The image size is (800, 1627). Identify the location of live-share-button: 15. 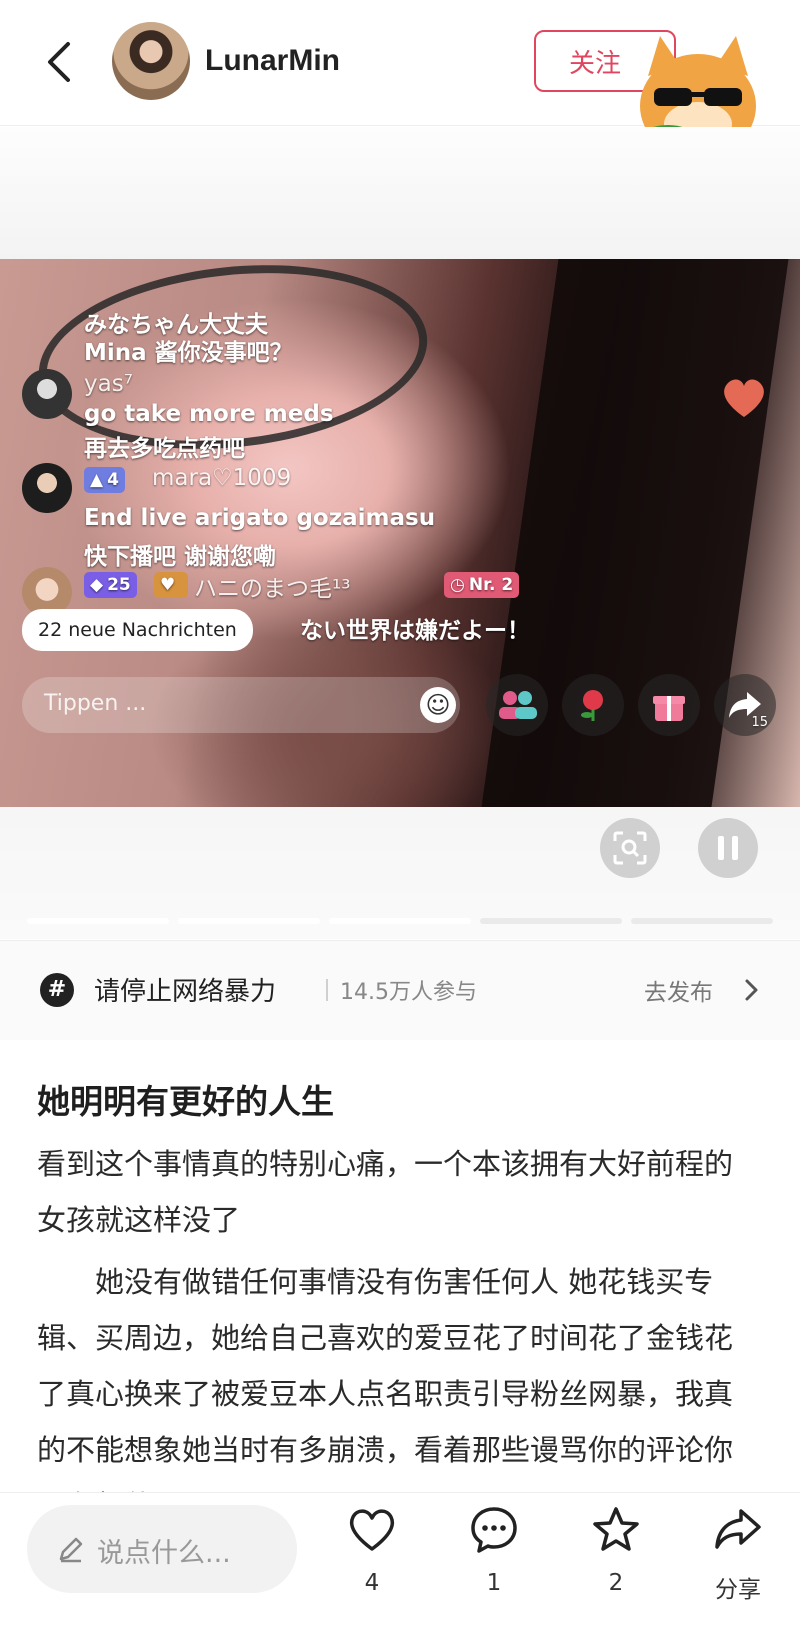
(745, 705).